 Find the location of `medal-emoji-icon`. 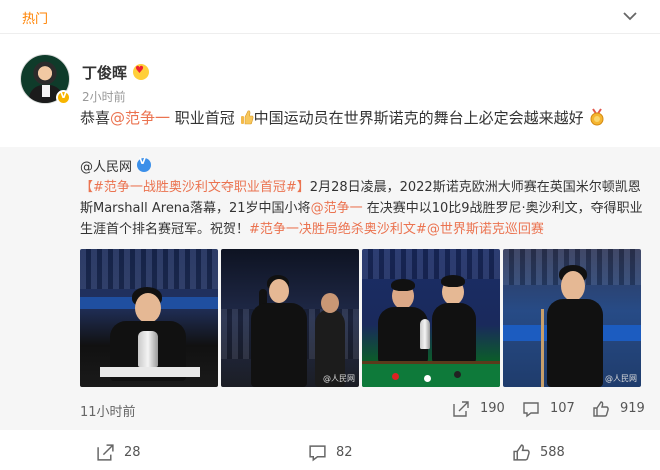

medal-emoji-icon is located at coordinates (597, 117).